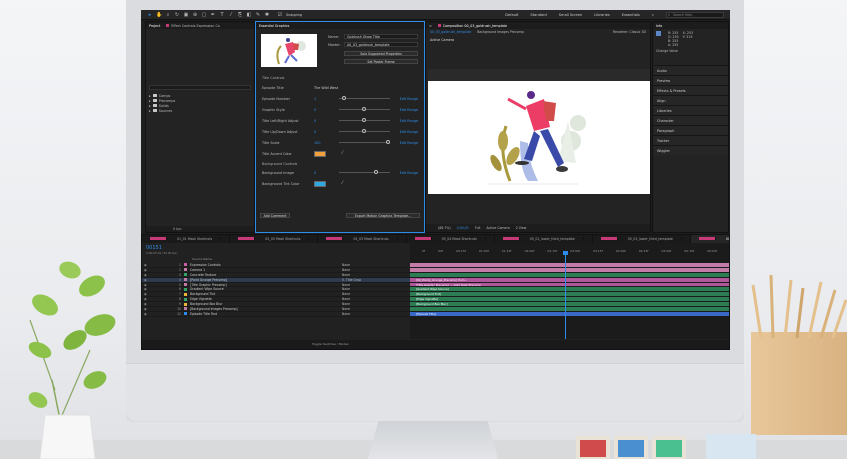 Image resolution: width=847 pixels, height=459 pixels. Describe the element at coordinates (154, 26) in the screenshot. I see `tab-project: Project` at that location.